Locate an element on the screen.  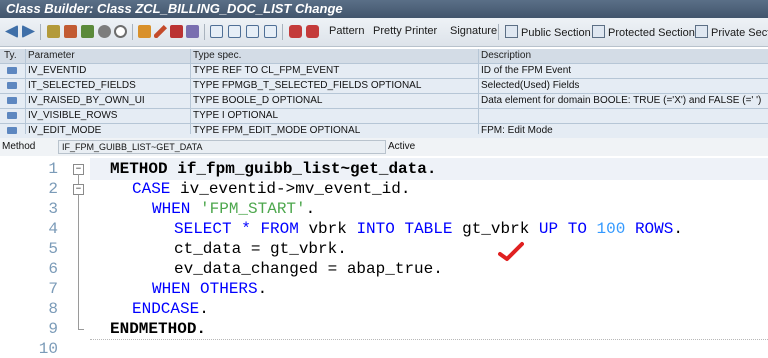
parameter-cell: IV_VISIBLE_ROWS is located at coordinates (108, 115).